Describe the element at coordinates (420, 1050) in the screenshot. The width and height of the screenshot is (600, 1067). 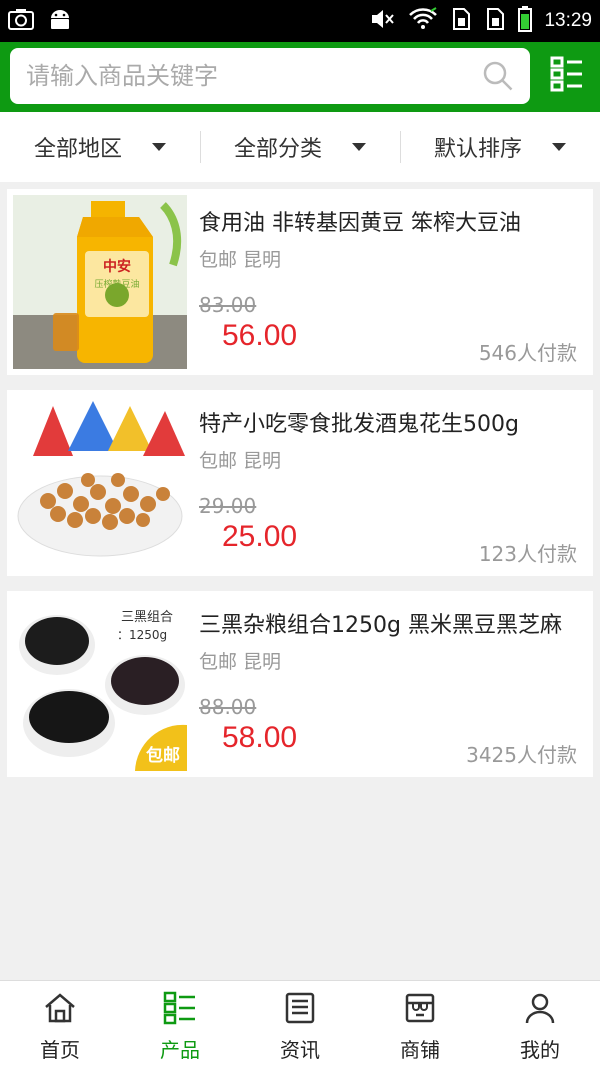
I see `nav-shops-label: 商铺` at that location.